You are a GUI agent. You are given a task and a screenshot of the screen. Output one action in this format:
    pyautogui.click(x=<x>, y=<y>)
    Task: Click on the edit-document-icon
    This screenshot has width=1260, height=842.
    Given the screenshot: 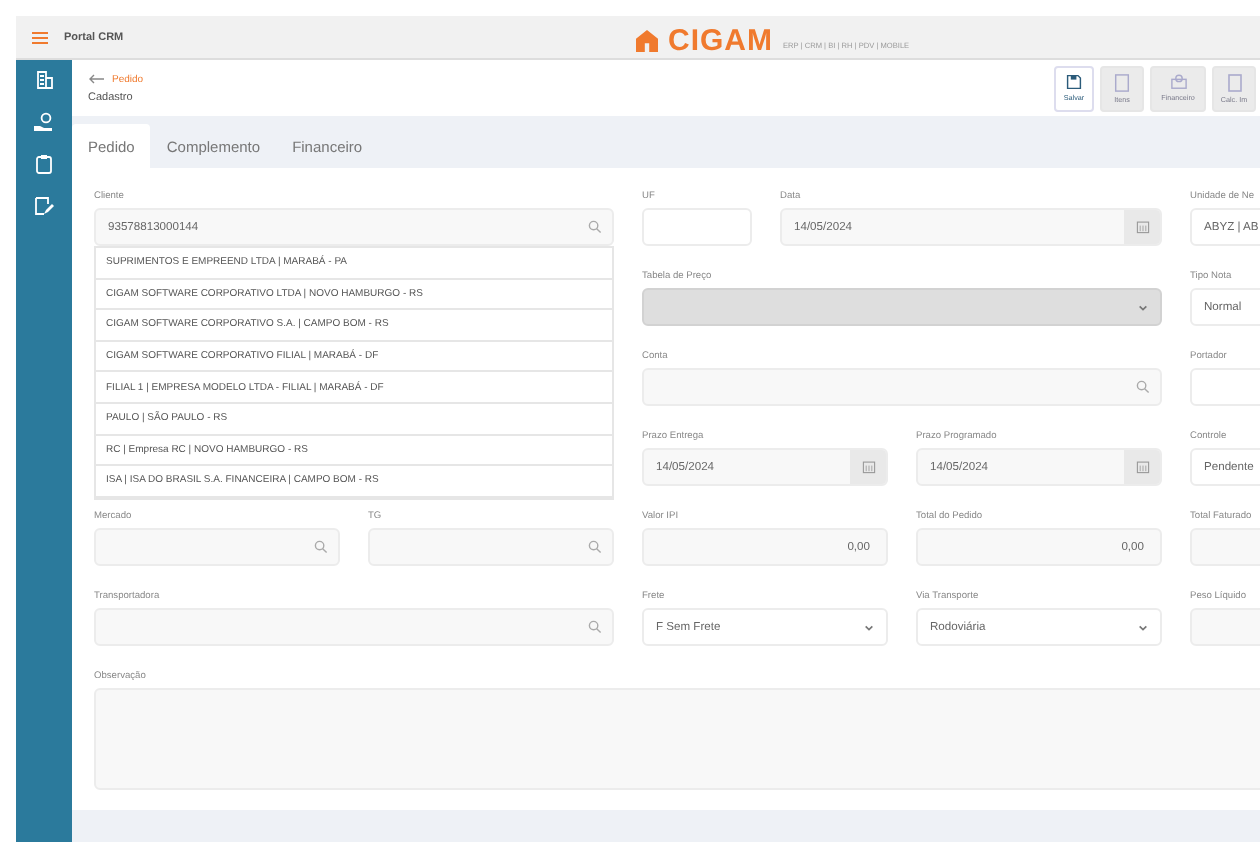 What is the action you would take?
    pyautogui.click(x=44, y=206)
    